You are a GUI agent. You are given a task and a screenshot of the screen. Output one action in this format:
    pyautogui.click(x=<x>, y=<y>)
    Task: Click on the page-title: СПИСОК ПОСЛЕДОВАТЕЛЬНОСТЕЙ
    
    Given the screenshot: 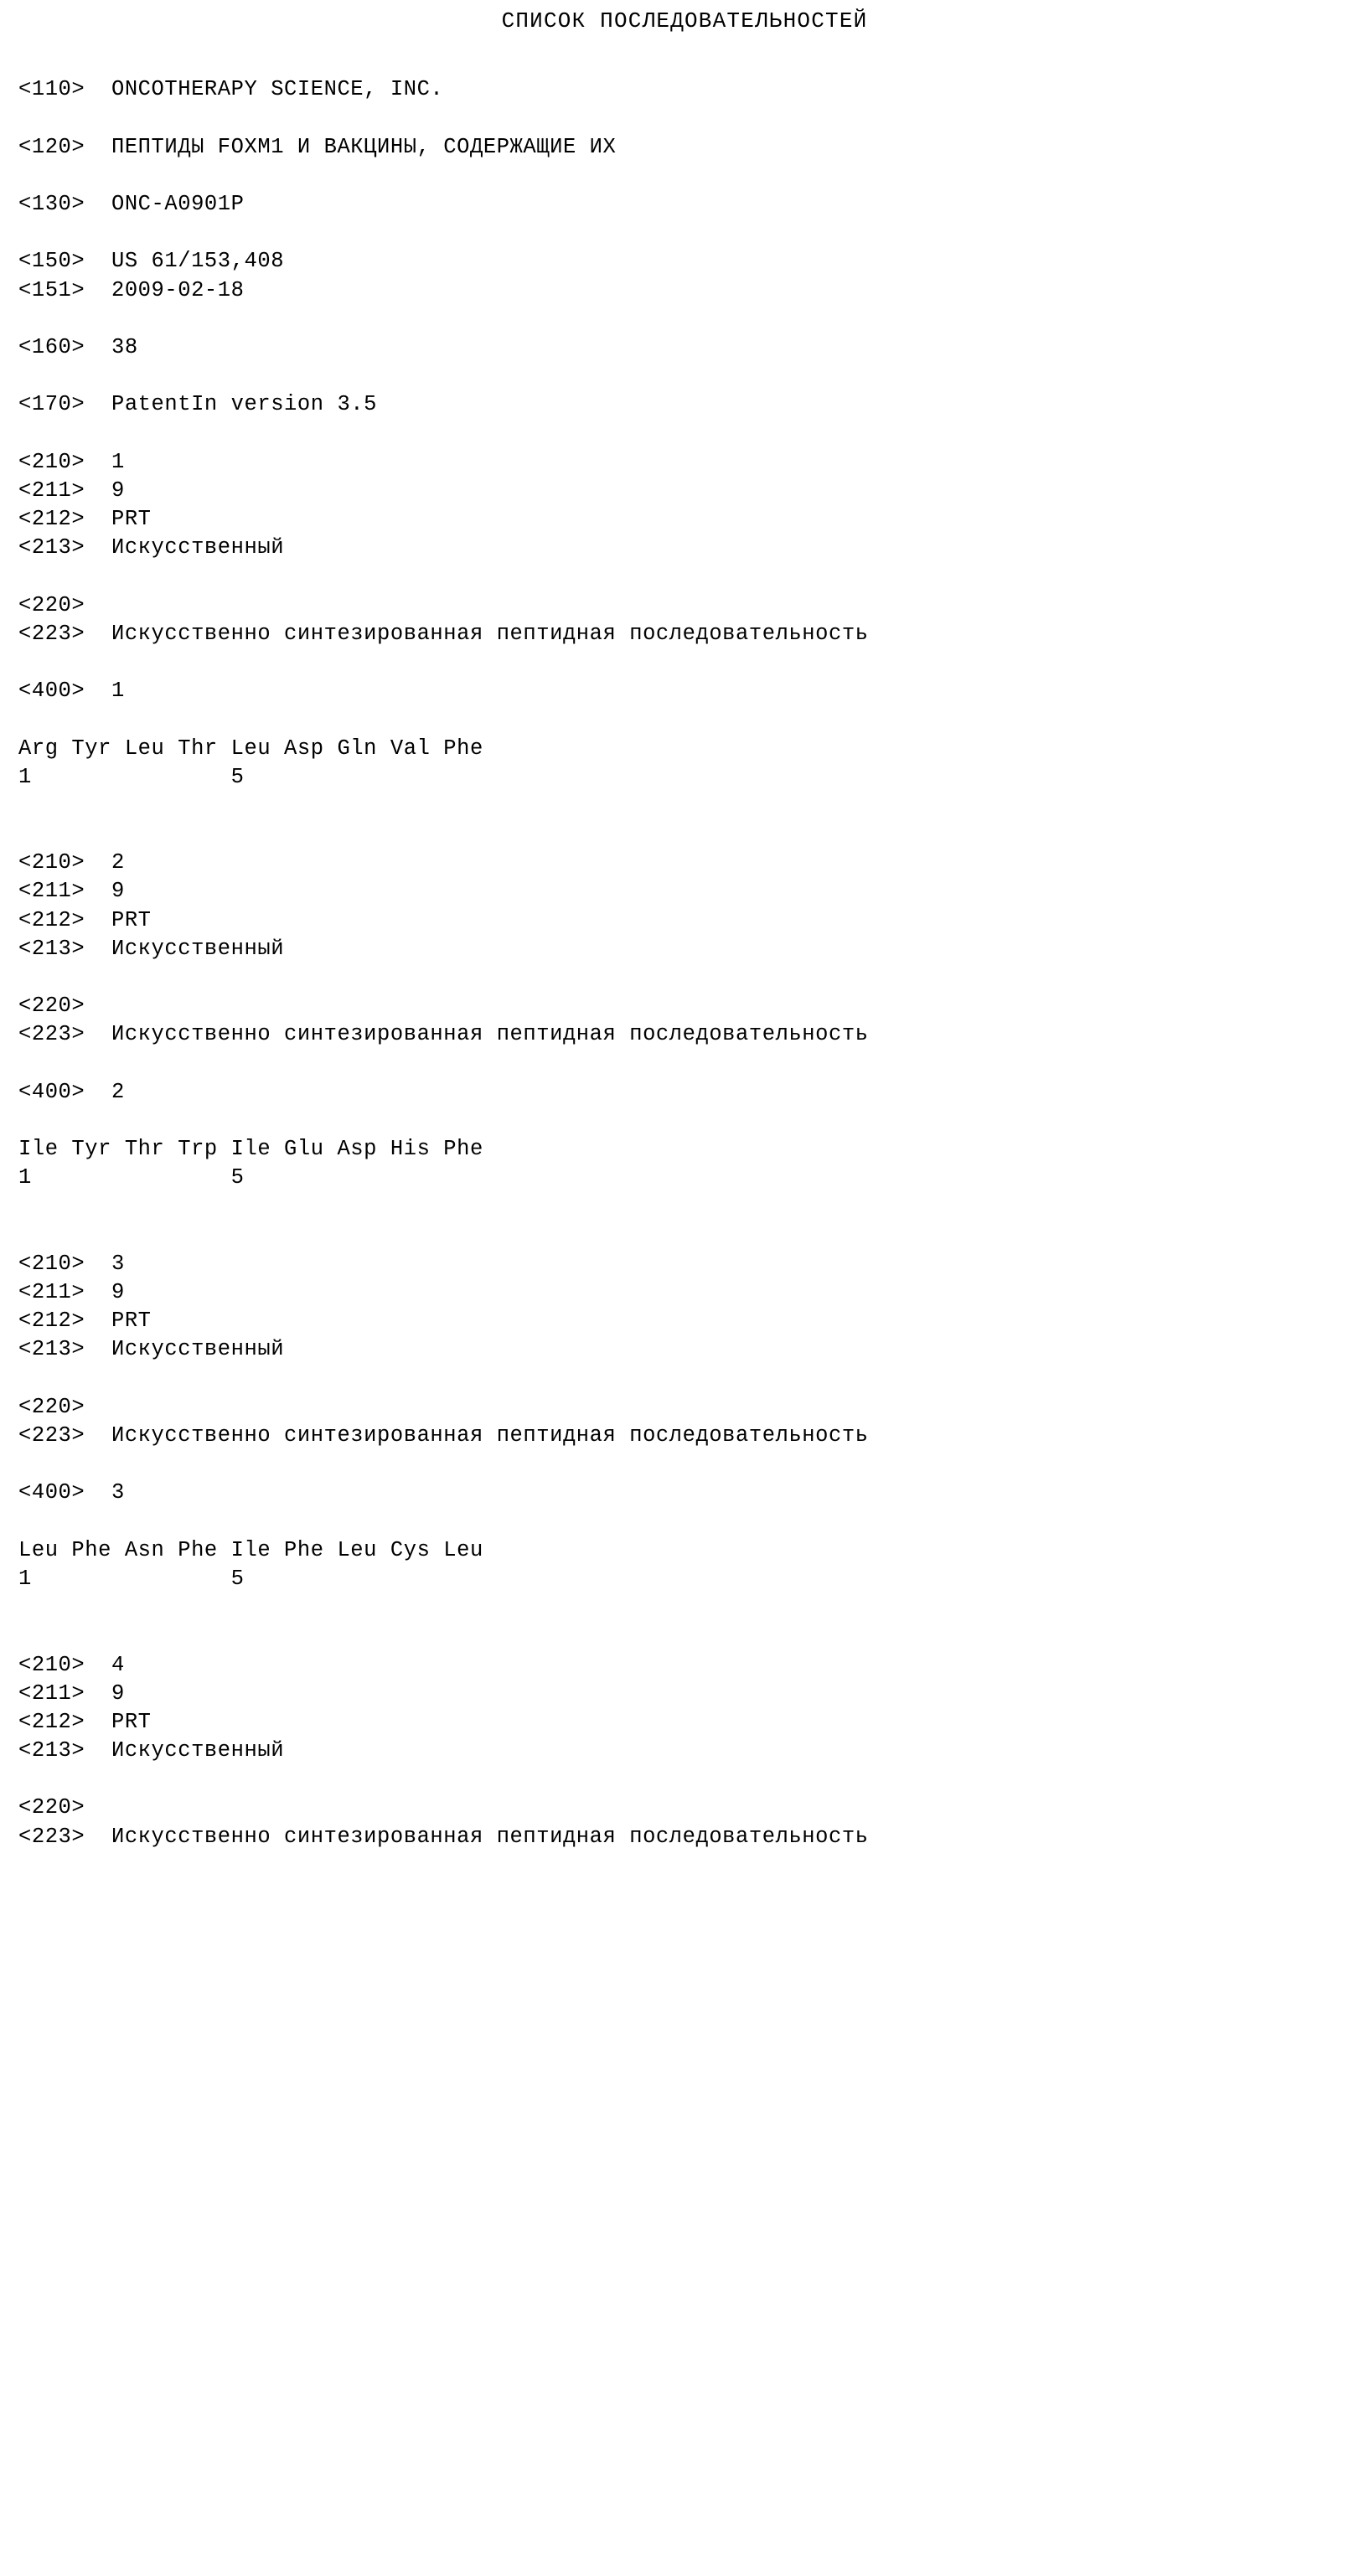 What is the action you would take?
    pyautogui.click(x=684, y=21)
    